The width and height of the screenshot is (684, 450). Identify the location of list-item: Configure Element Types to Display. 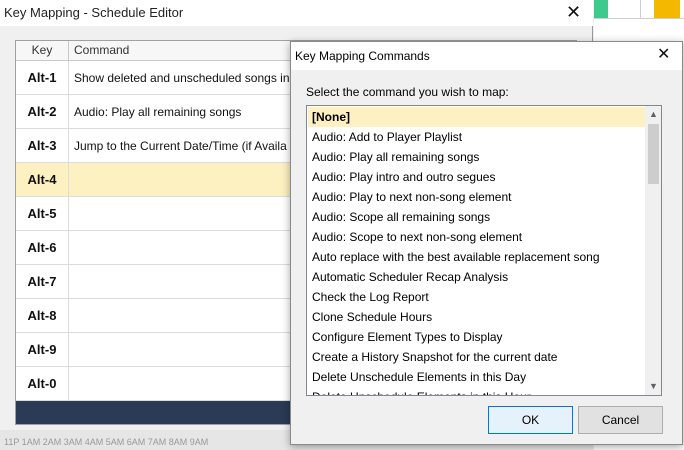
(476, 337).